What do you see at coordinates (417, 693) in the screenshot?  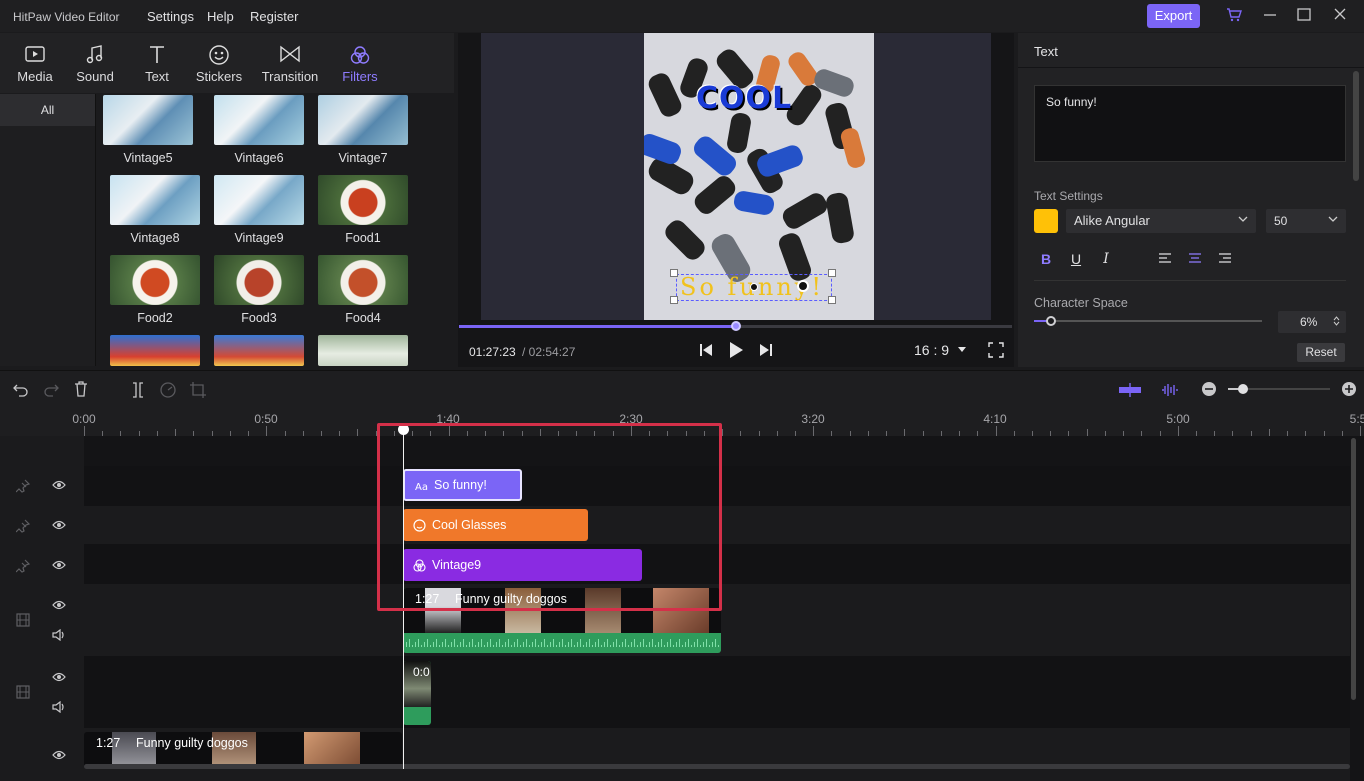 I see `video-clip-small: 0:0` at bounding box center [417, 693].